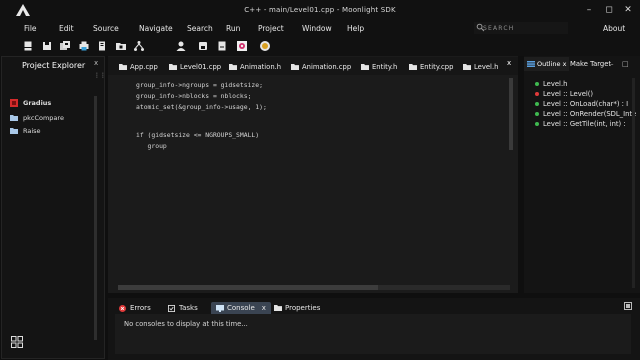 This screenshot has width=640, height=360. What do you see at coordinates (171, 308) in the screenshot?
I see `tasks-icon` at bounding box center [171, 308].